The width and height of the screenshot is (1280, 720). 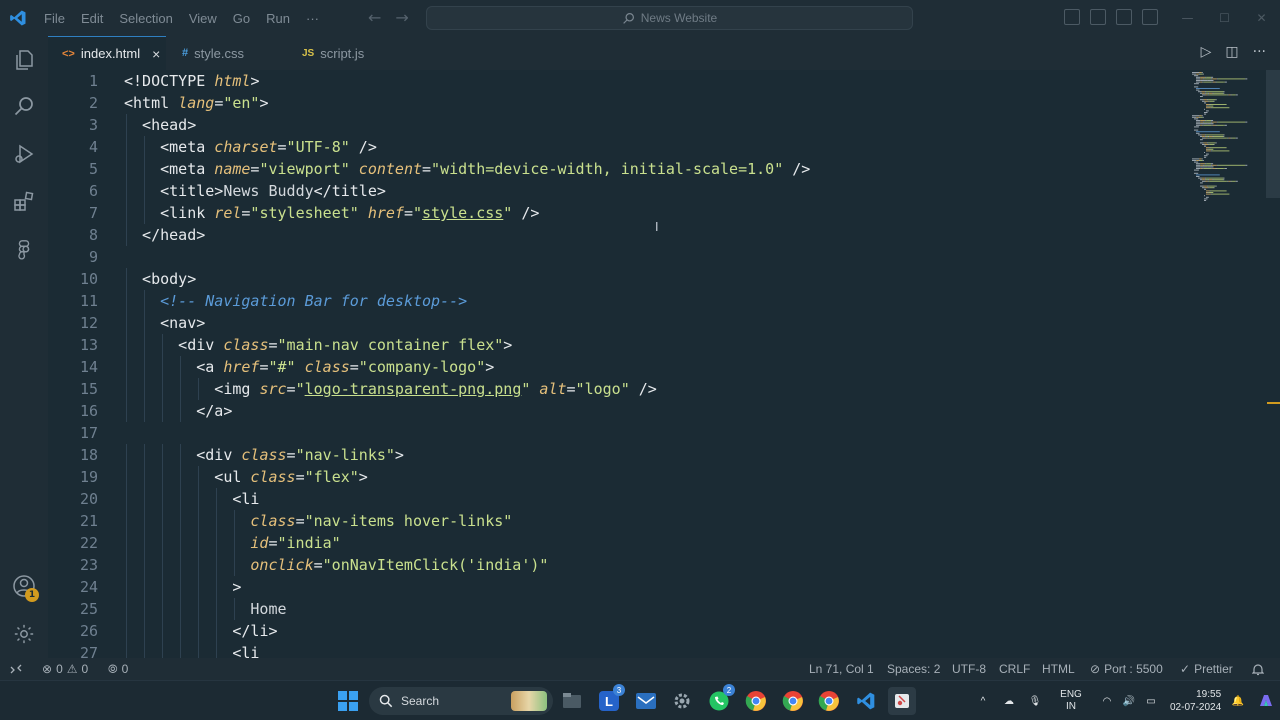 I want to click on toggle-primary-sidebar-icon, so click(x=1072, y=17).